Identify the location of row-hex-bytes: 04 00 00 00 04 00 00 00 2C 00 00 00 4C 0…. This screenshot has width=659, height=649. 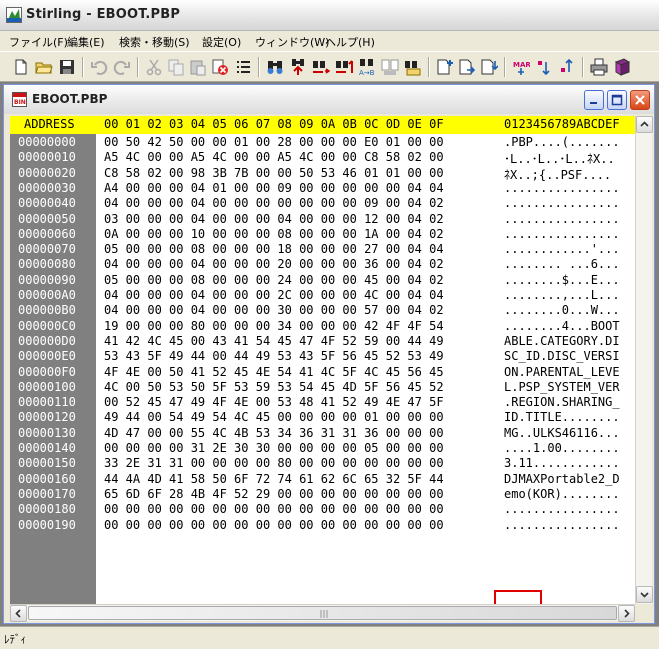
(274, 295).